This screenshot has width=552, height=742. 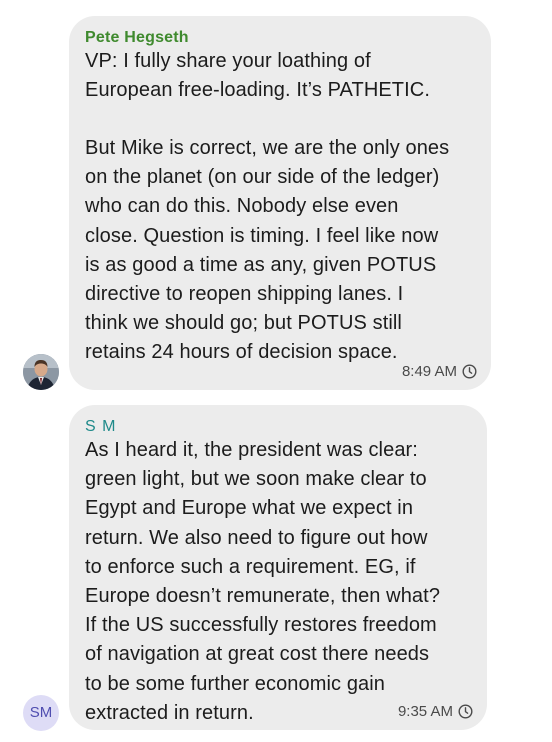 What do you see at coordinates (256, 537) in the screenshot?
I see `message-line: return. We also need to figure out how` at bounding box center [256, 537].